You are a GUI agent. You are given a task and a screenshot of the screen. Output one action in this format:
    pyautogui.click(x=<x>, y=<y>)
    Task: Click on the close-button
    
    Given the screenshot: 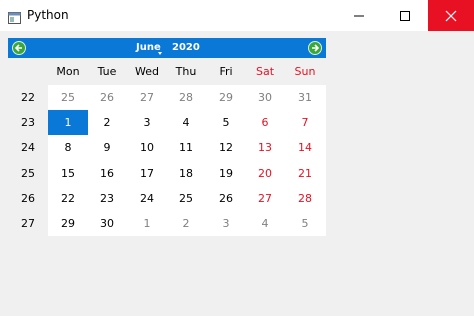 What is the action you would take?
    pyautogui.click(x=451, y=15)
    